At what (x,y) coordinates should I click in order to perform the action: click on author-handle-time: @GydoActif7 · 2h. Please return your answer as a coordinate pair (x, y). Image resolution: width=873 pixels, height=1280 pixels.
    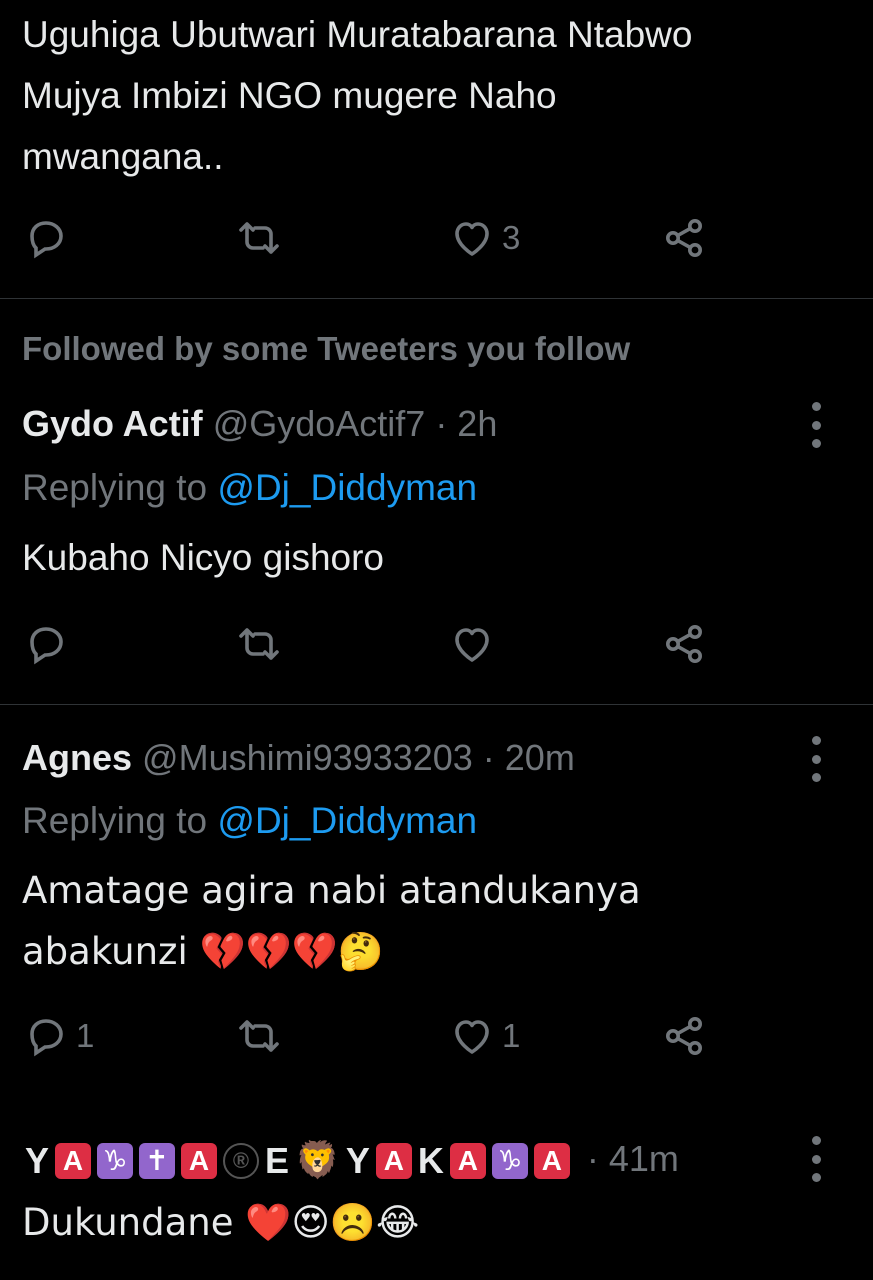
    Looking at the image, I should click on (355, 423).